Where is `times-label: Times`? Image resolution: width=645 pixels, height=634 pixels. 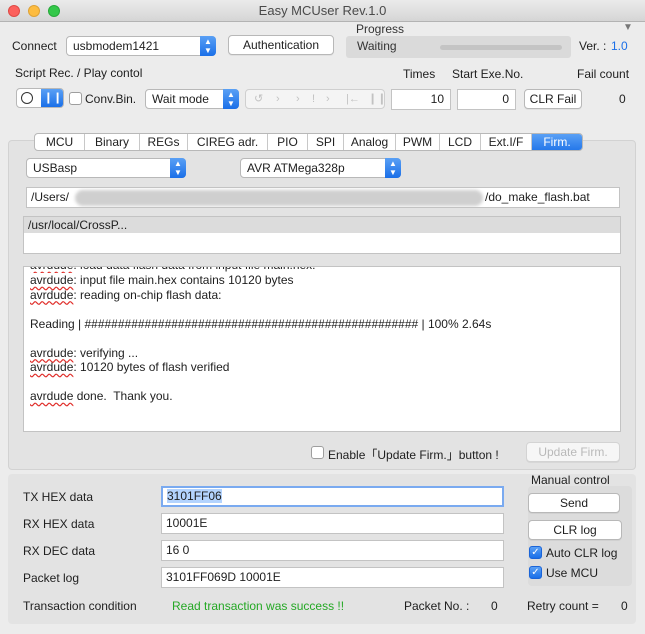
times-label: Times is located at coordinates (419, 74).